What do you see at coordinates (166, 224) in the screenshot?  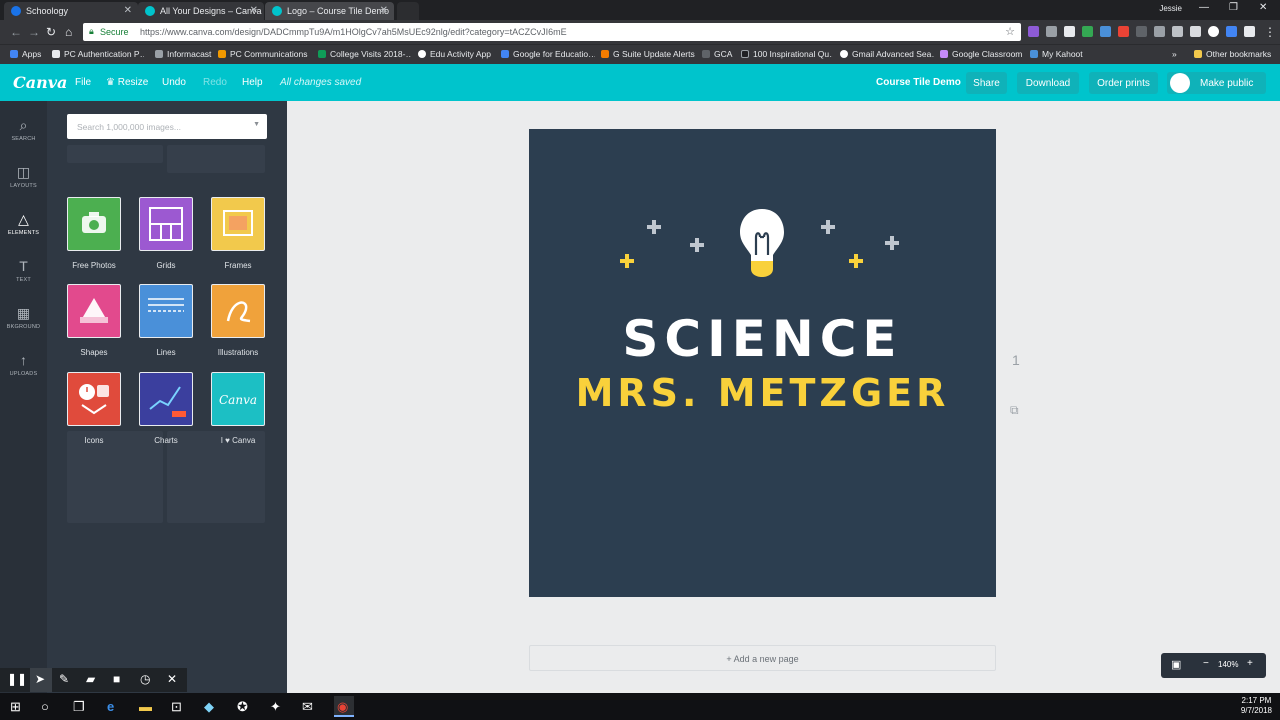 I see `category-grids` at bounding box center [166, 224].